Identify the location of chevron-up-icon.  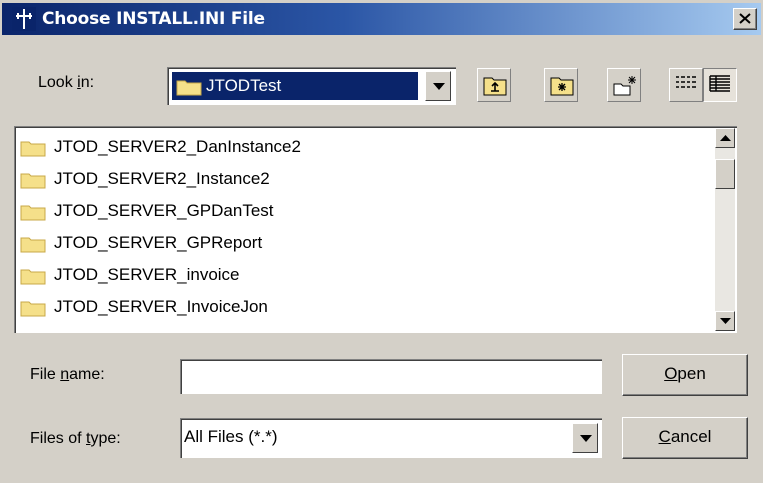
(725, 138).